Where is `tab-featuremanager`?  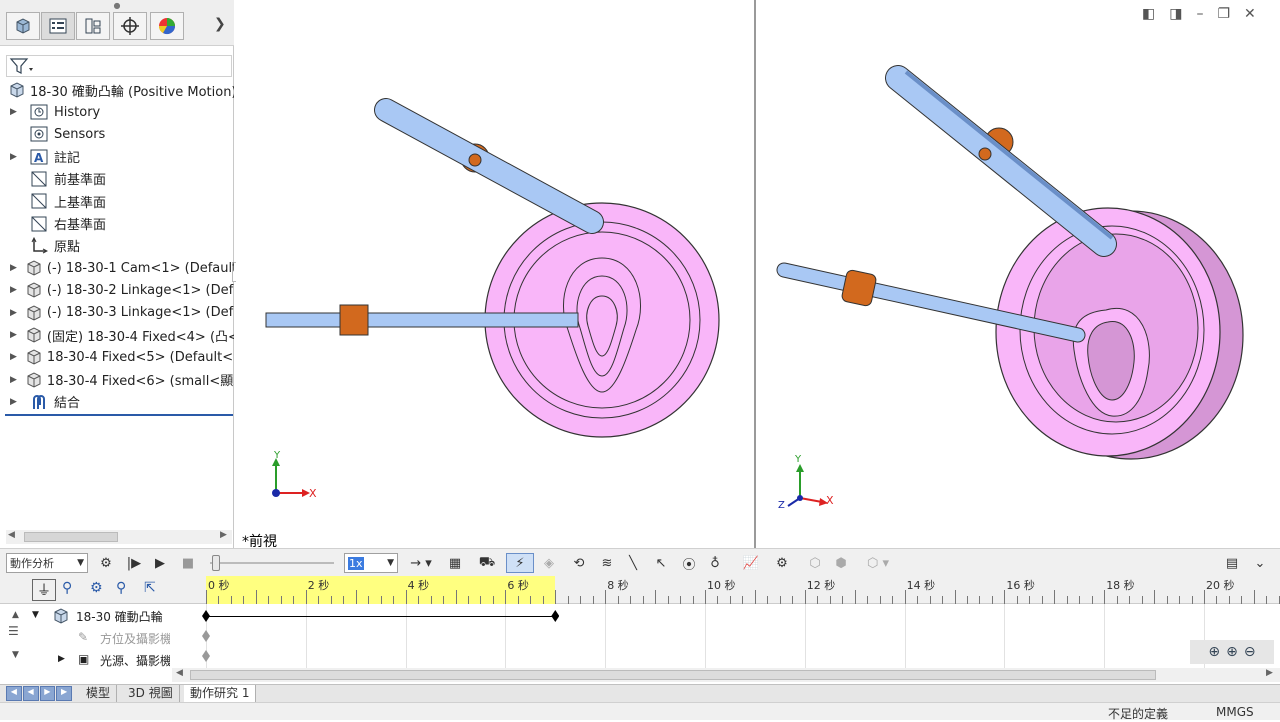
tab-featuremanager is located at coordinates (23, 26).